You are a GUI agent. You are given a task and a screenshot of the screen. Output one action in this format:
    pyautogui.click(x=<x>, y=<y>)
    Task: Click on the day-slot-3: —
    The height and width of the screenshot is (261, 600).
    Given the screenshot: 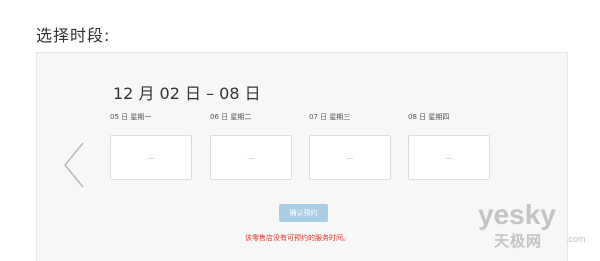 What is the action you would take?
    pyautogui.click(x=350, y=157)
    